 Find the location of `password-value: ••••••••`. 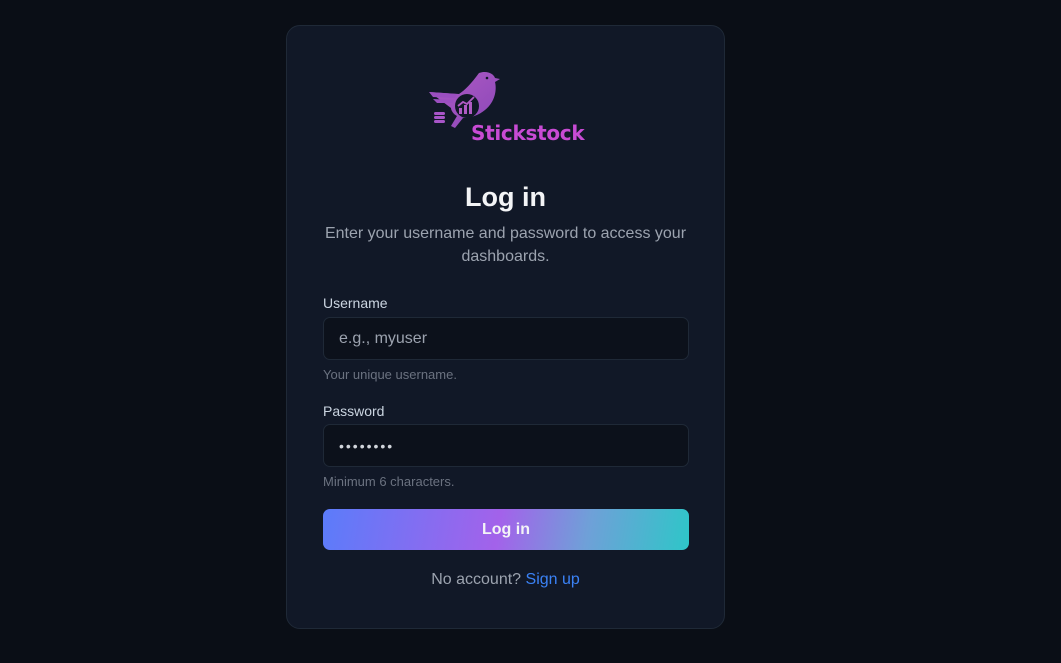

password-value: •••••••• is located at coordinates (367, 445).